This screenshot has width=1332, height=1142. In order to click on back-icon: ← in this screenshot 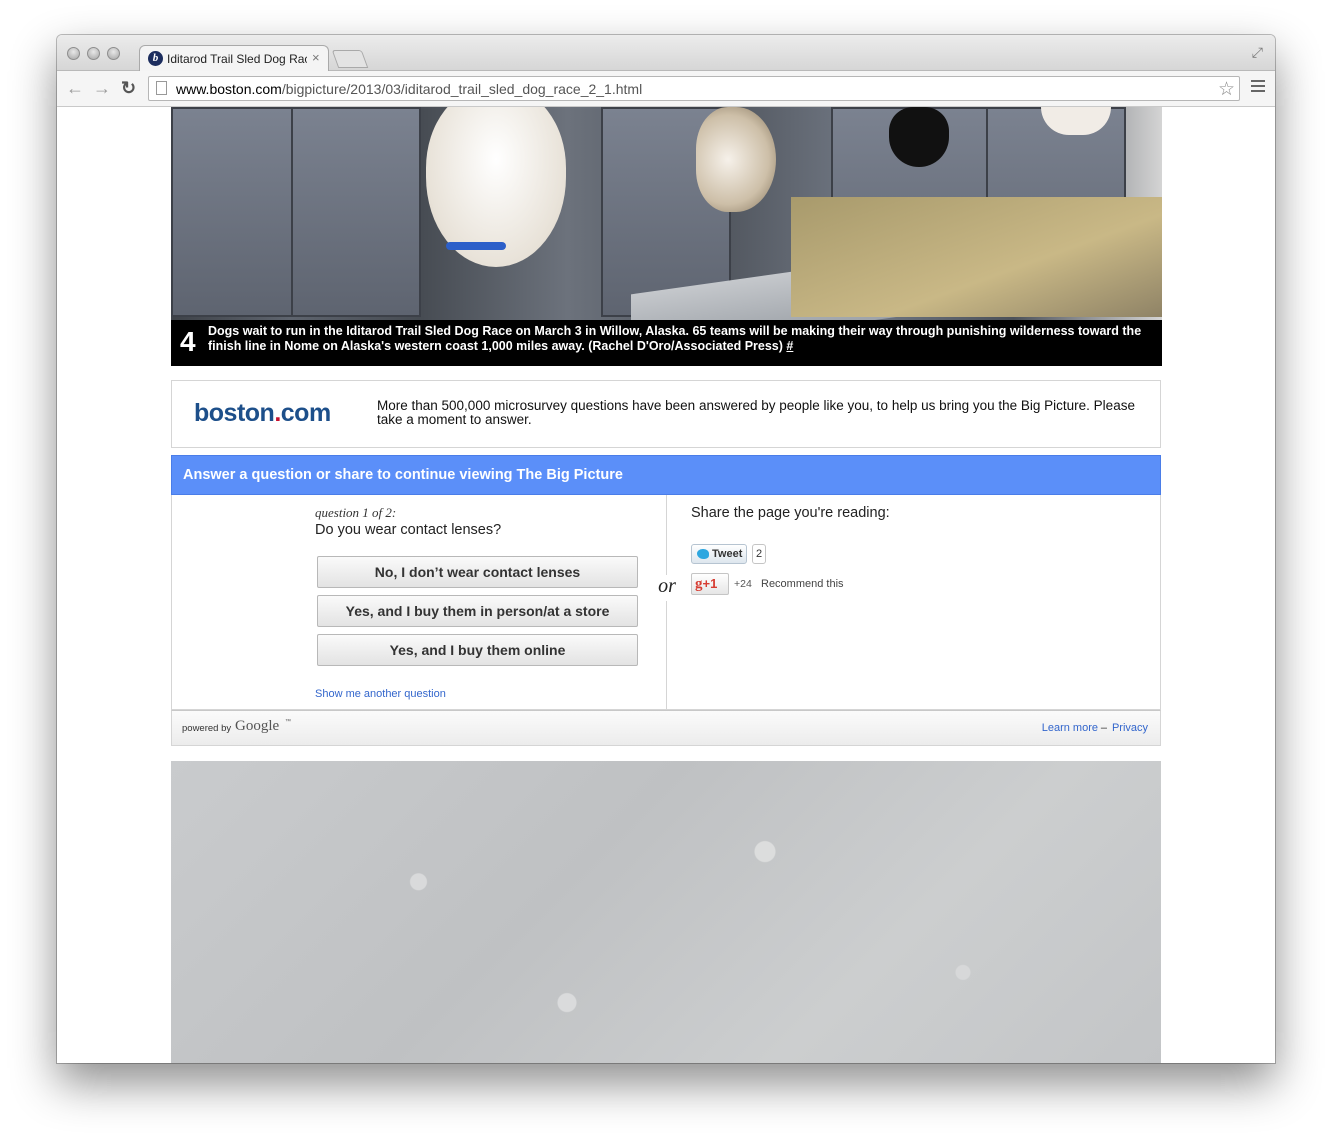, I will do `click(75, 88)`.